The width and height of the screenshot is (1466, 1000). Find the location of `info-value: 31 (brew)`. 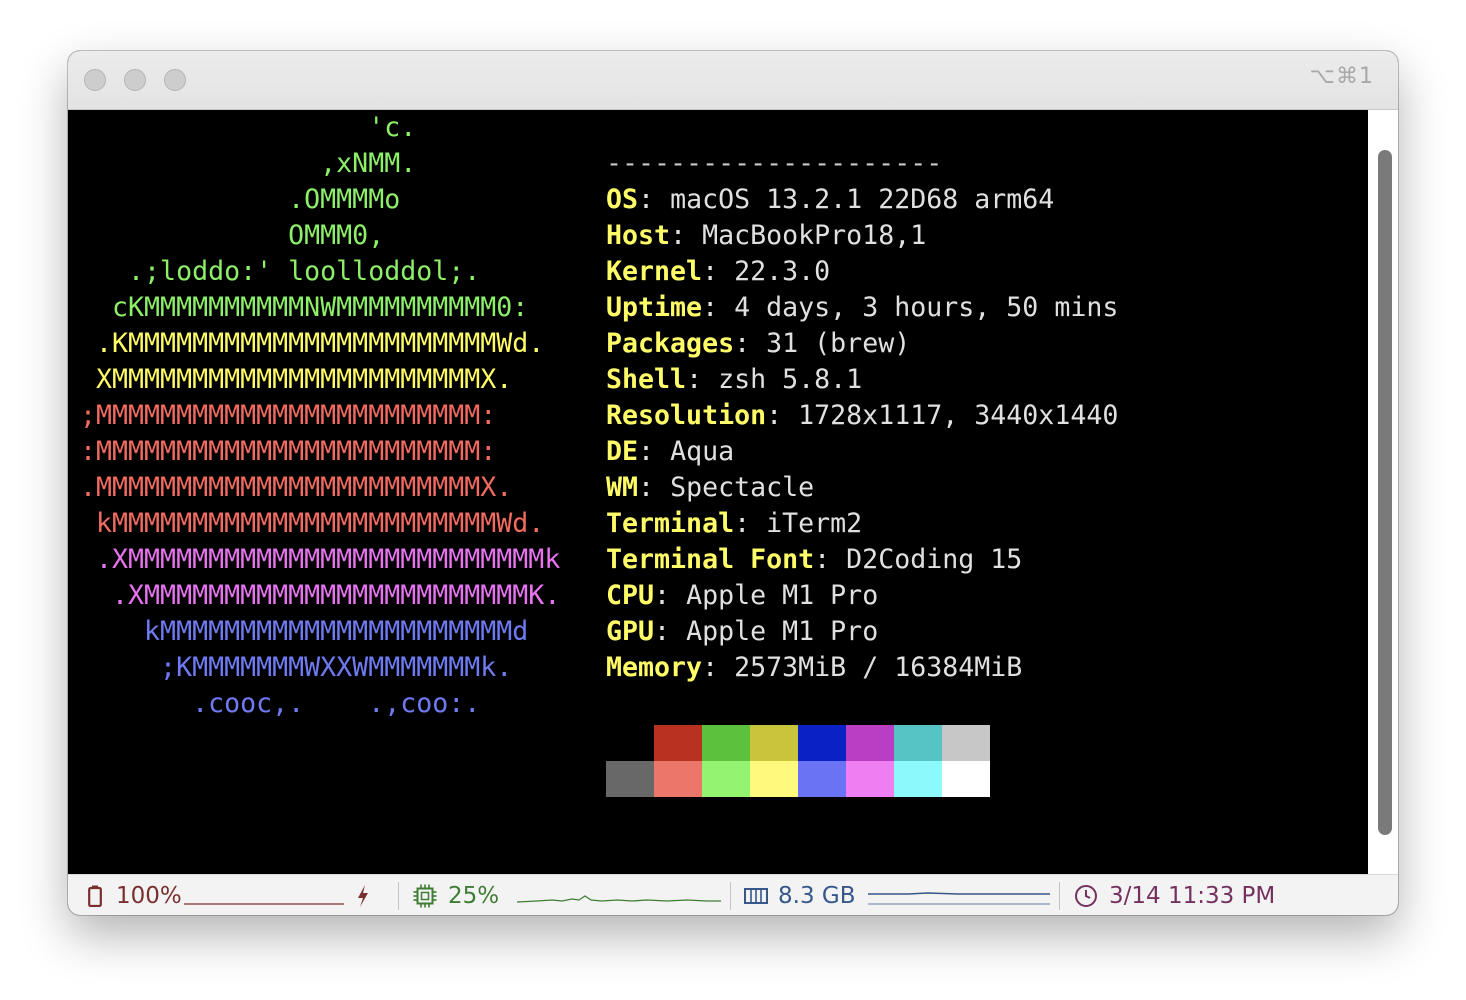

info-value: 31 (brew) is located at coordinates (838, 343).